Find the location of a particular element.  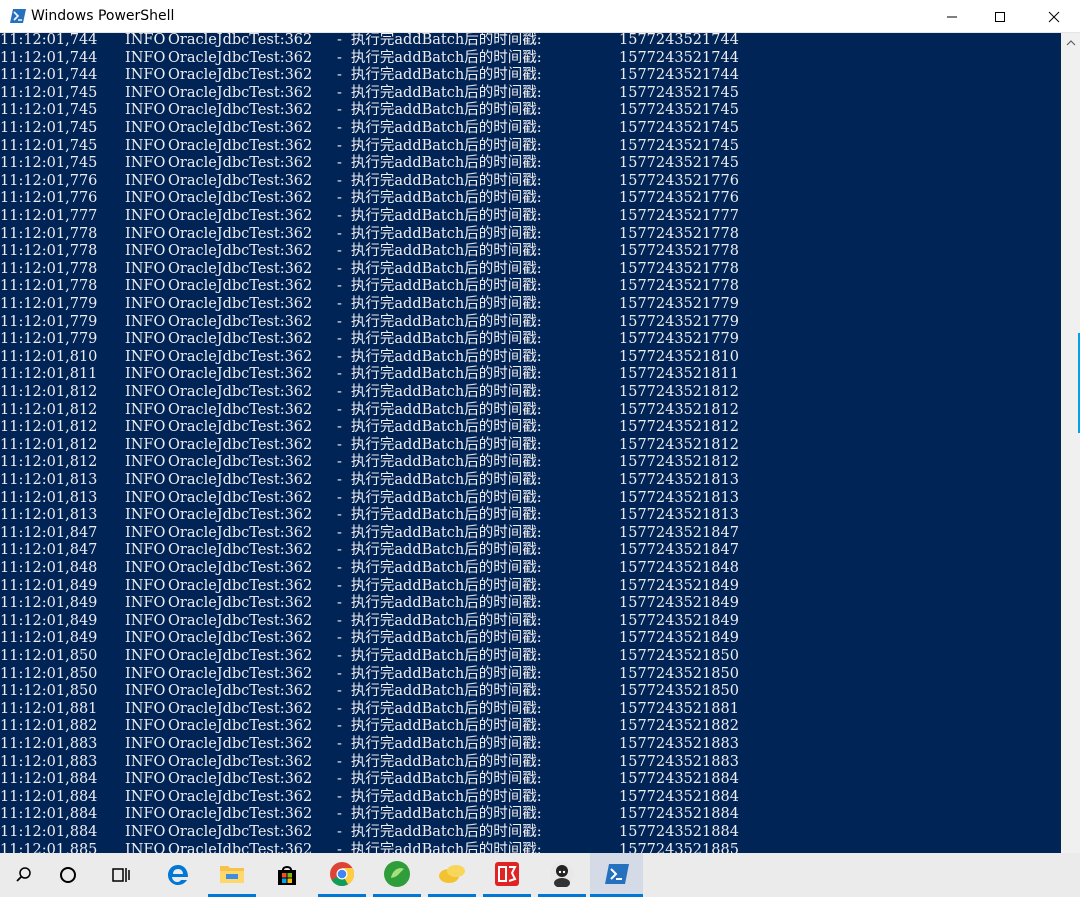

taskbar-green-app is located at coordinates (397, 875).